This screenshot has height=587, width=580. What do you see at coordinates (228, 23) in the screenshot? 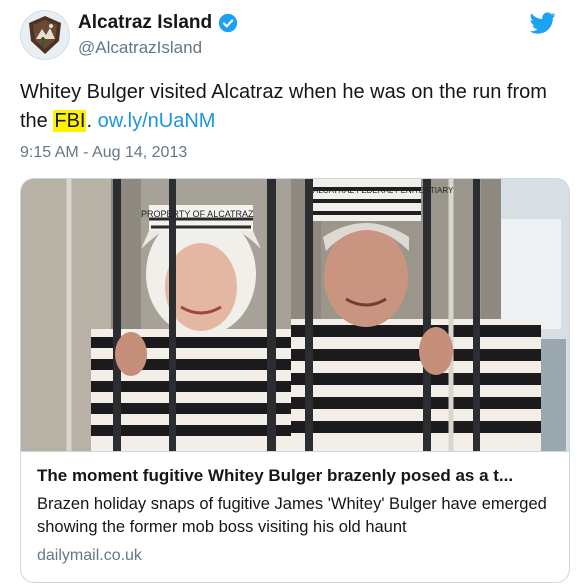
I see `verified-badge-icon` at bounding box center [228, 23].